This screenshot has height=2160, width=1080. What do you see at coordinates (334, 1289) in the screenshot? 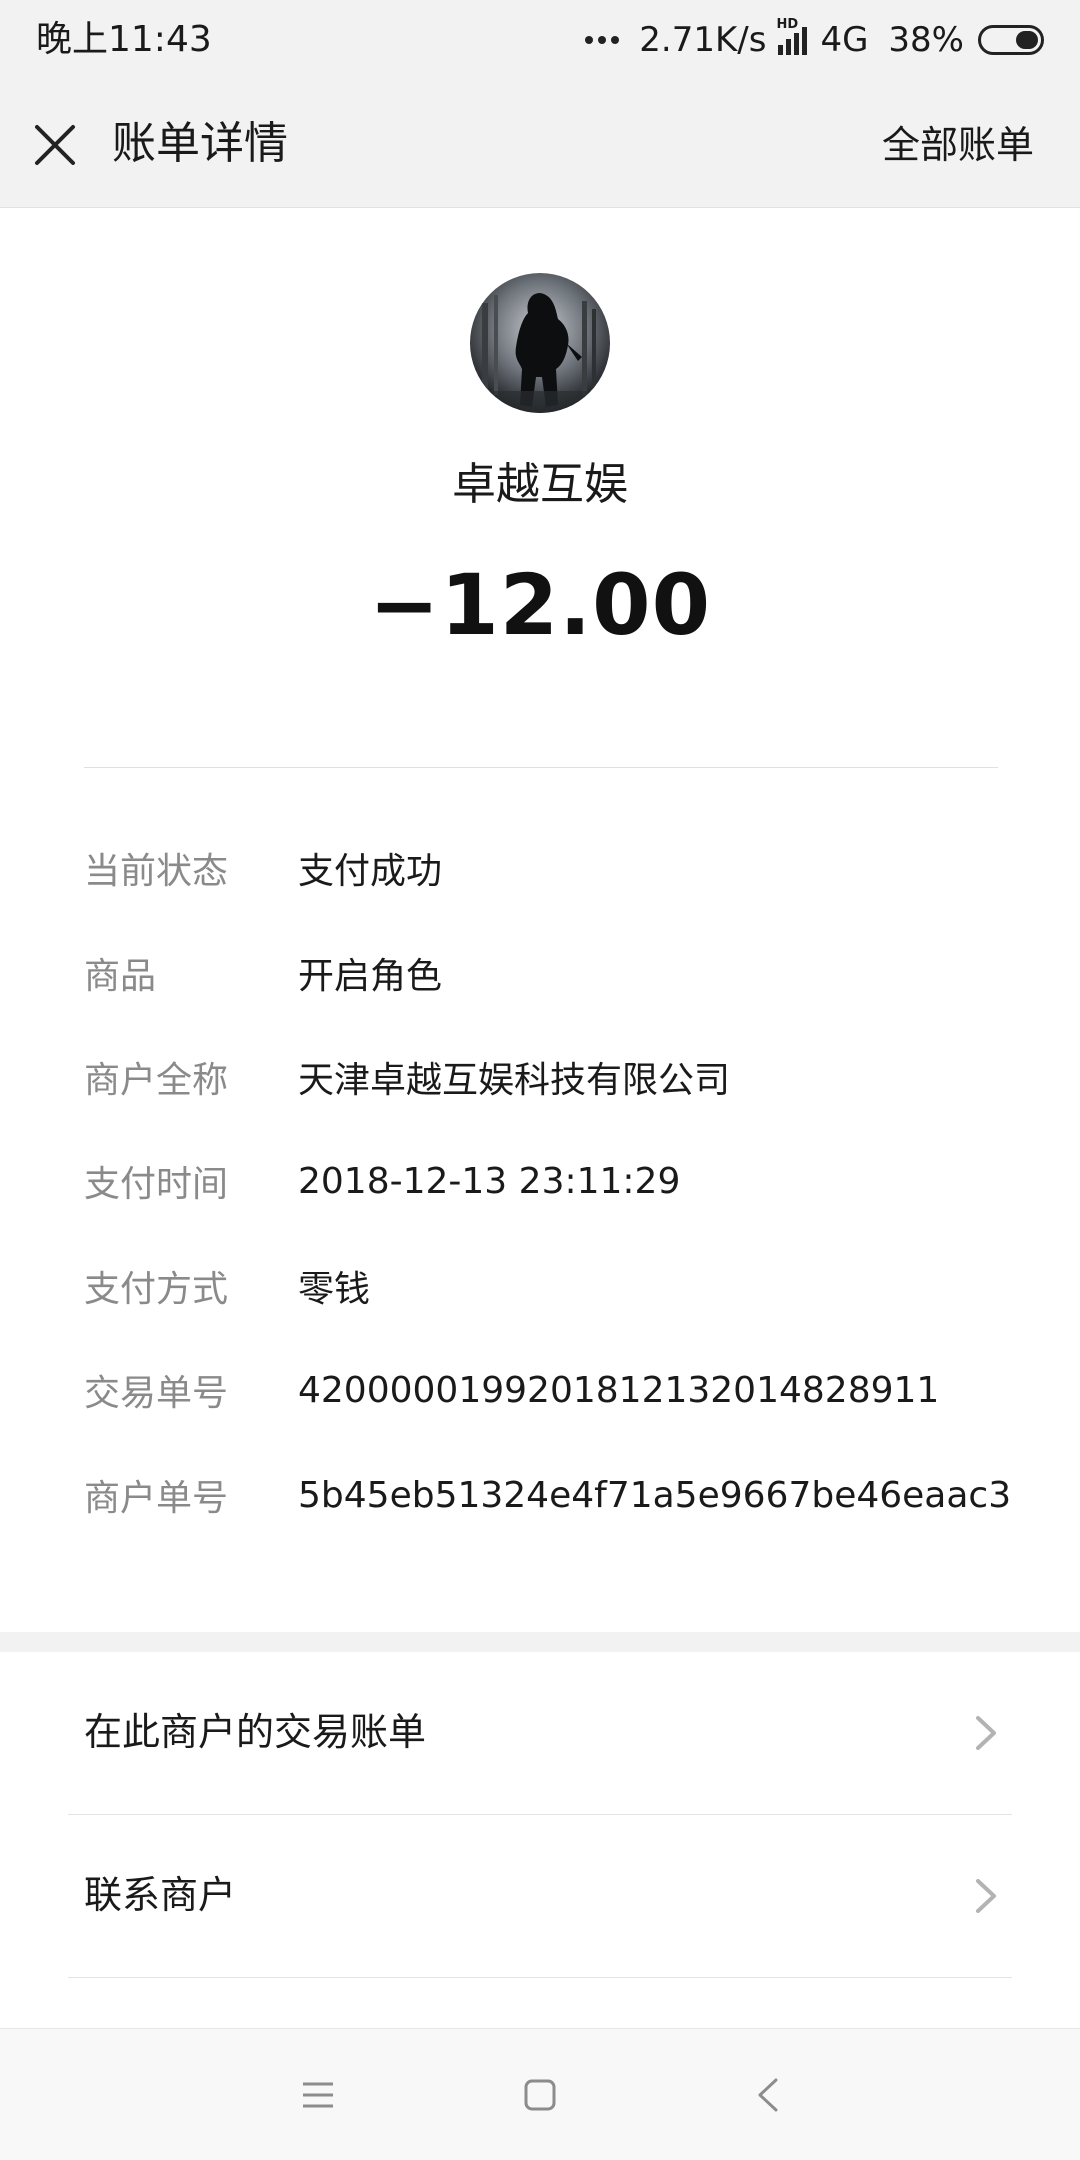
I see `detail-value: 零钱` at bounding box center [334, 1289].